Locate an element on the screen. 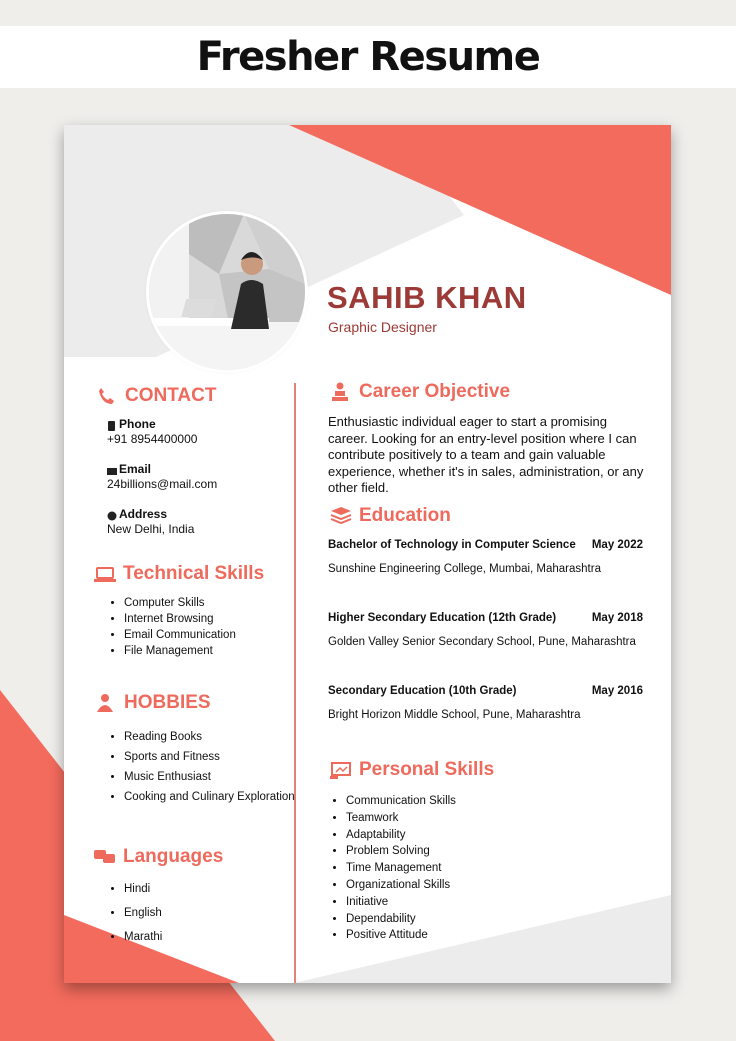  list-item: Teamwork is located at coordinates (401, 818).